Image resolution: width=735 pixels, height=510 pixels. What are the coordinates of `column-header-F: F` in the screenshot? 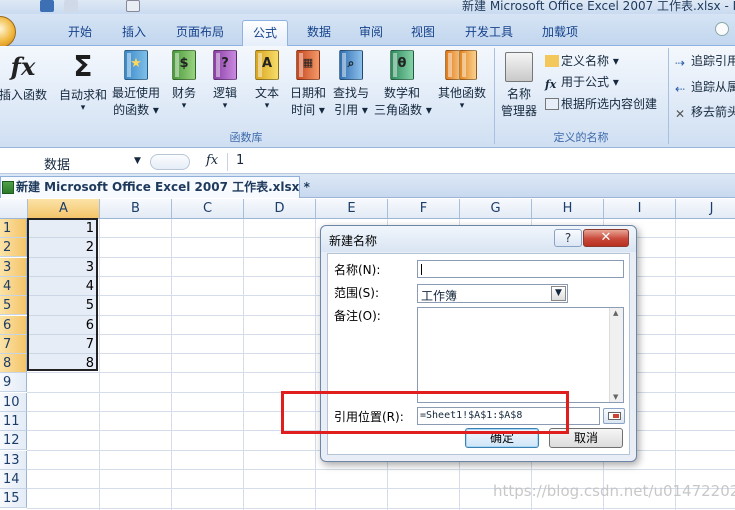 It's located at (424, 209).